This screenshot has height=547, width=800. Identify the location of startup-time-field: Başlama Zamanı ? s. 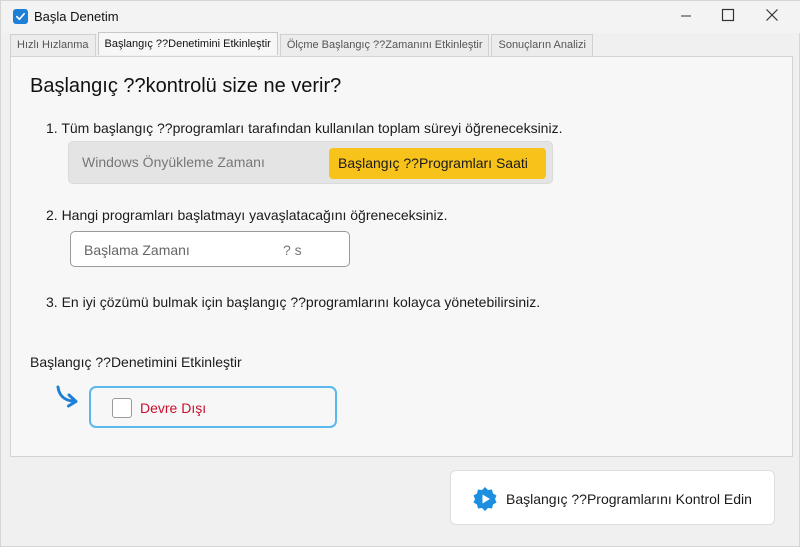
(210, 249).